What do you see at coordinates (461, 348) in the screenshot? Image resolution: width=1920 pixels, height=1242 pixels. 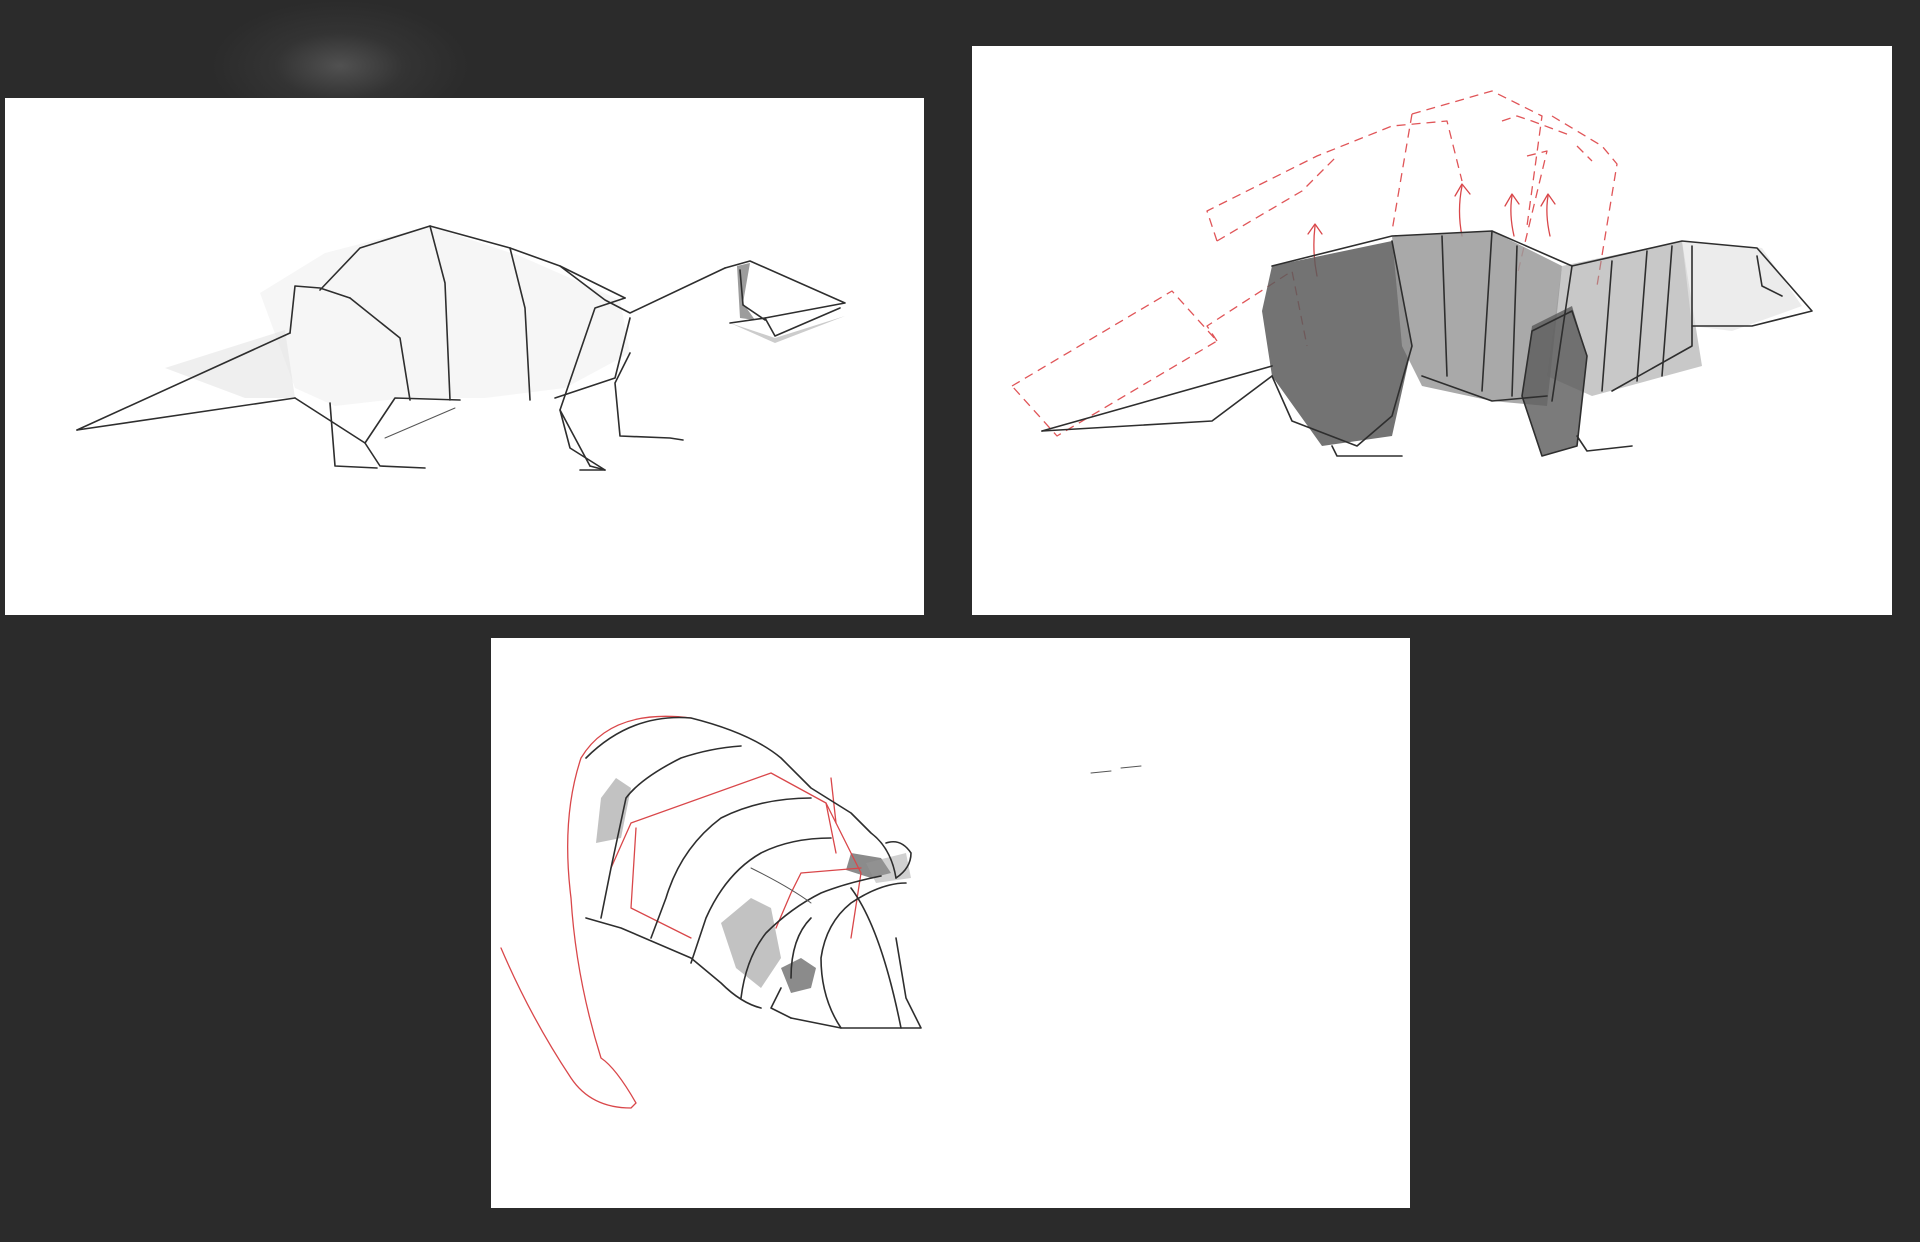 I see `otter-line-drawing` at bounding box center [461, 348].